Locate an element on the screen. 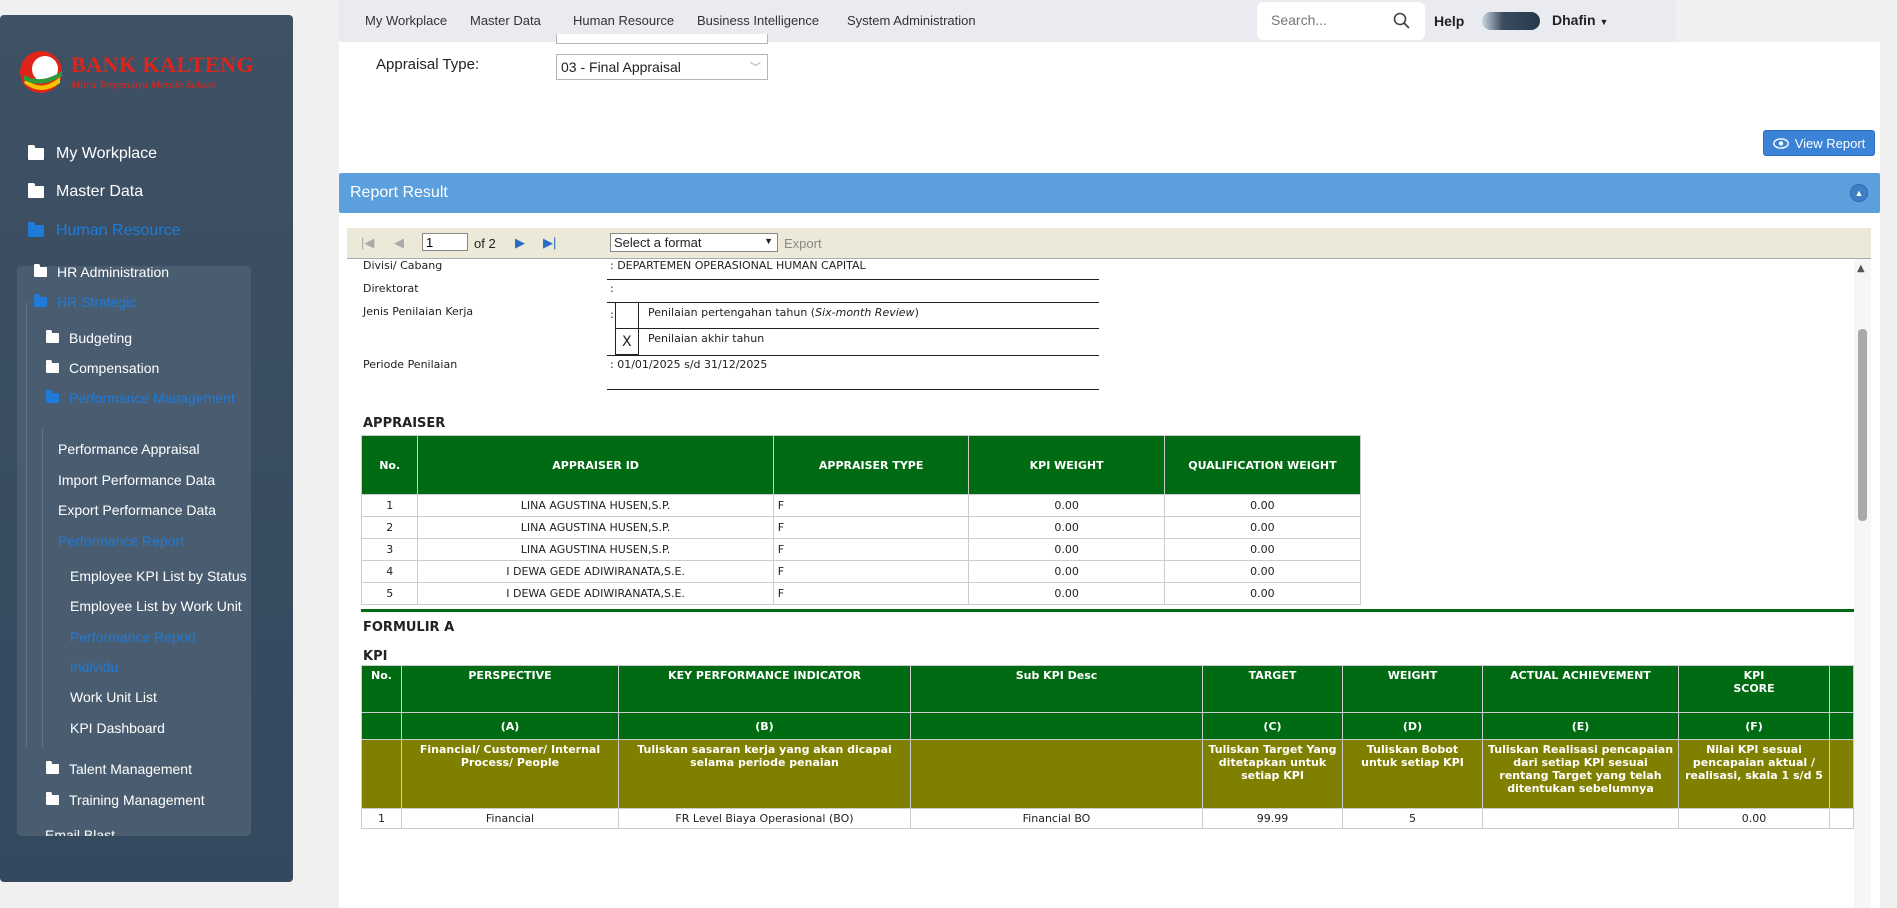  last-page-icon: ▶| is located at coordinates (549, 243).